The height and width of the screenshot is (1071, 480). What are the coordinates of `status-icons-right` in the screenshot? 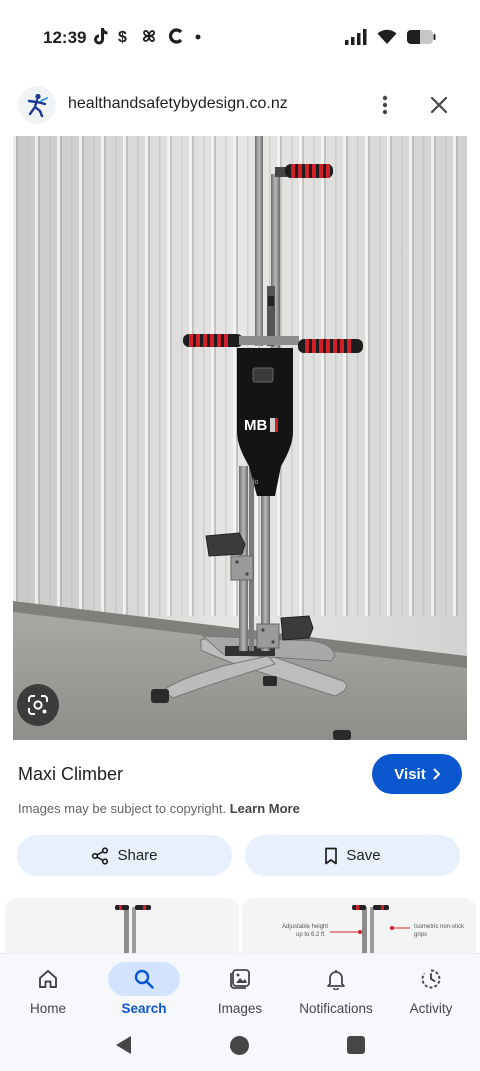 It's located at (390, 37).